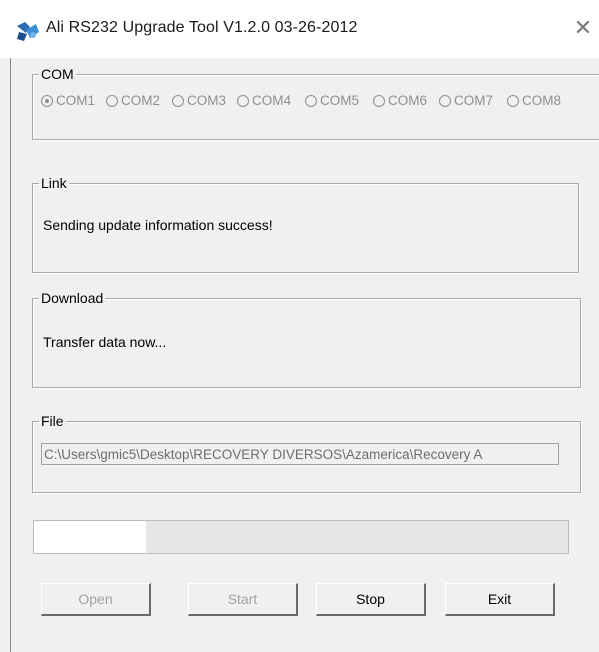 This screenshot has height=652, width=599. I want to click on stop-button: Stop, so click(371, 599).